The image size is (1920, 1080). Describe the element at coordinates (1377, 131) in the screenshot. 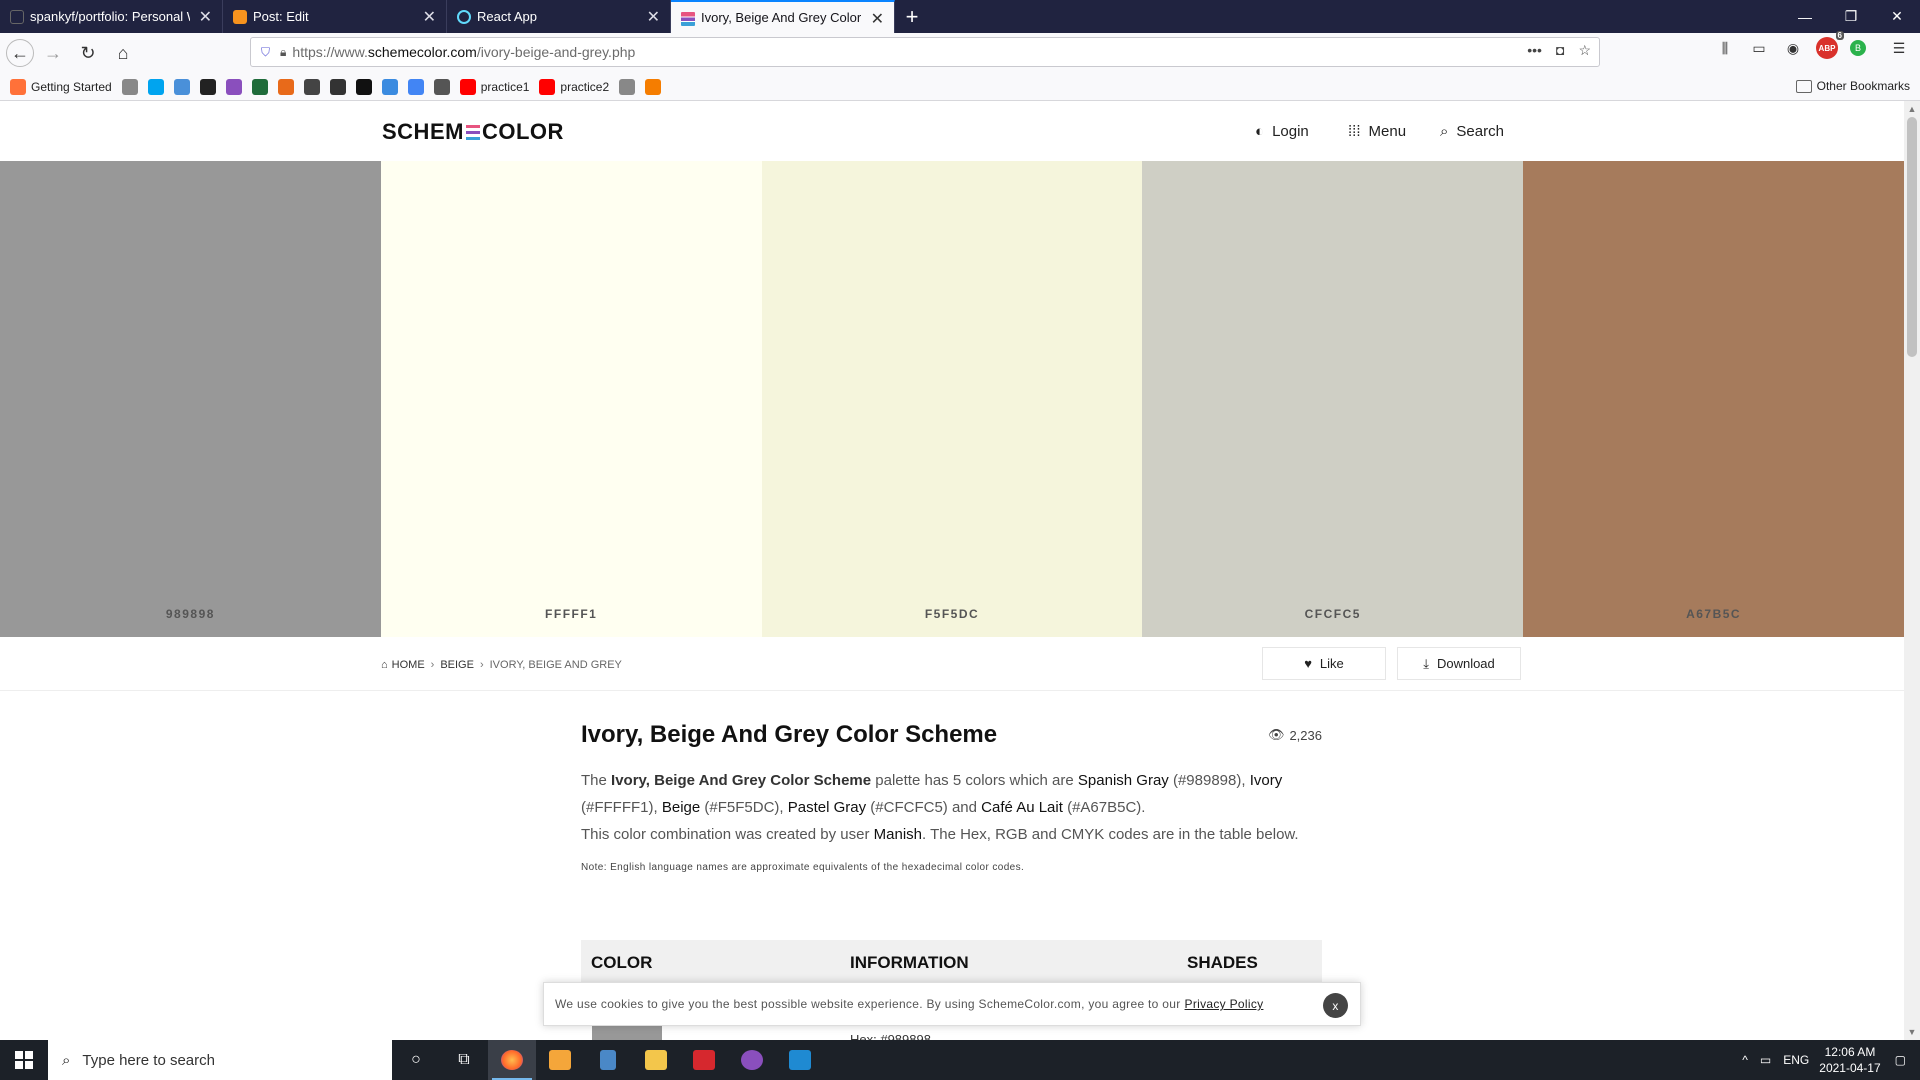

I see `menu-link: ⁞⁞⁞ Menu` at that location.